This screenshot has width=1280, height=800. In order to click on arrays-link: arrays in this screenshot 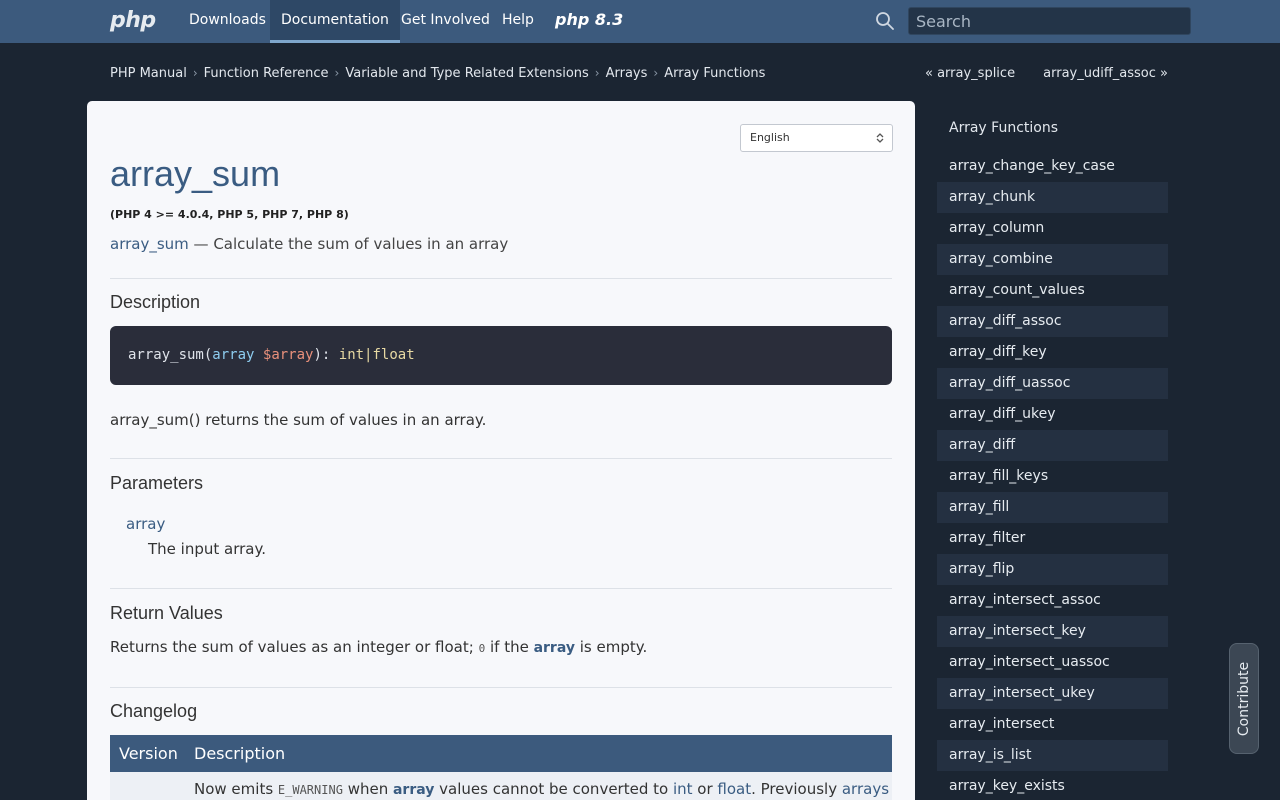, I will do `click(865, 789)`.